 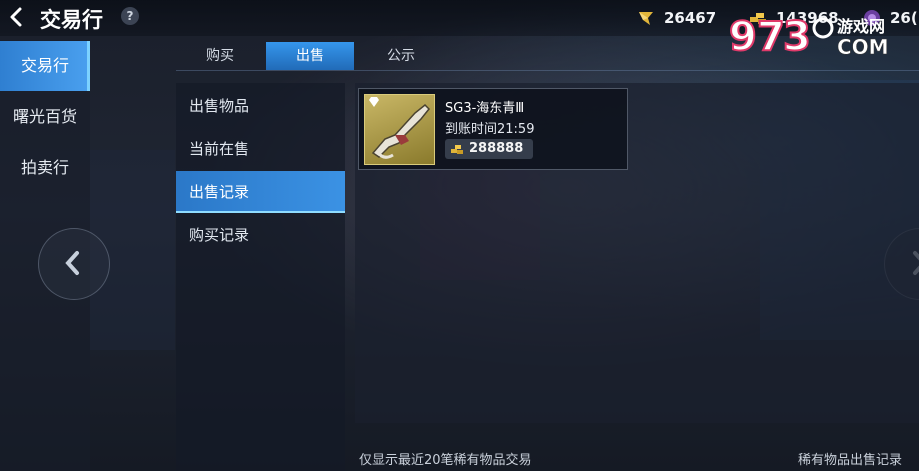 What do you see at coordinates (260, 192) in the screenshot?
I see `submenu-sell-records: 出售记录` at bounding box center [260, 192].